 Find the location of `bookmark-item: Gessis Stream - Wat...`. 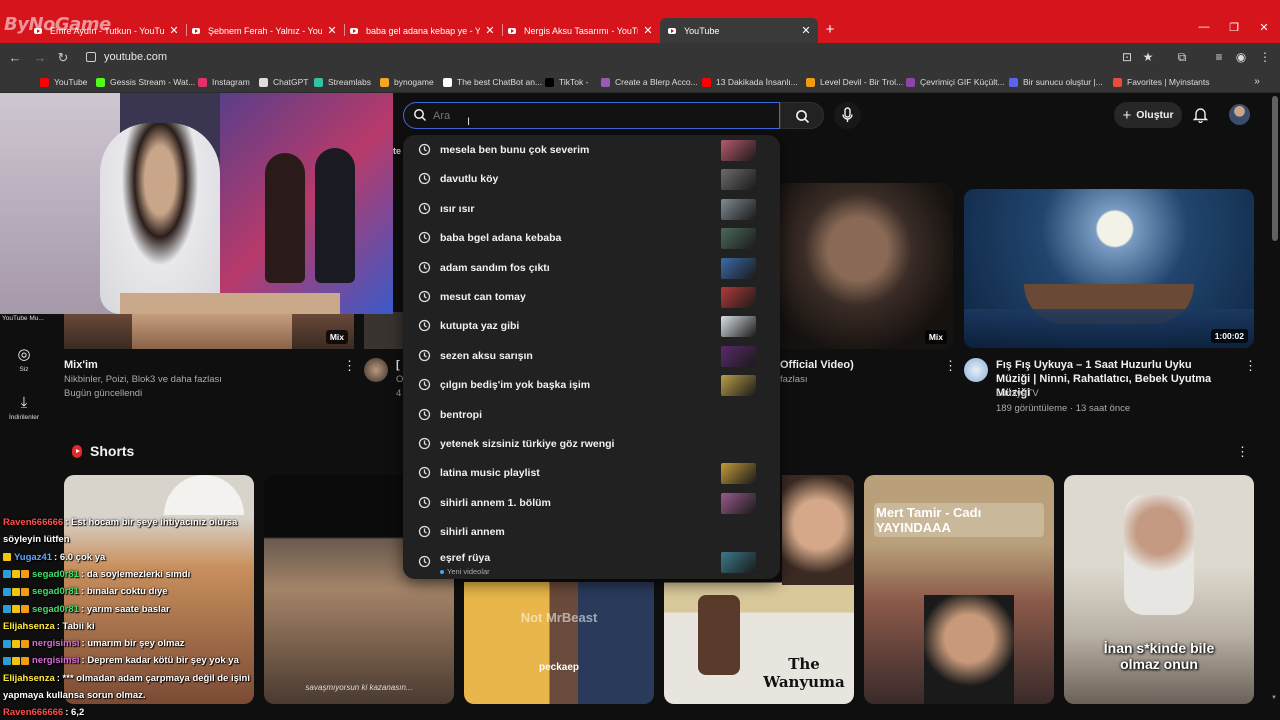

bookmark-item: Gessis Stream - Wat... is located at coordinates (145, 82).